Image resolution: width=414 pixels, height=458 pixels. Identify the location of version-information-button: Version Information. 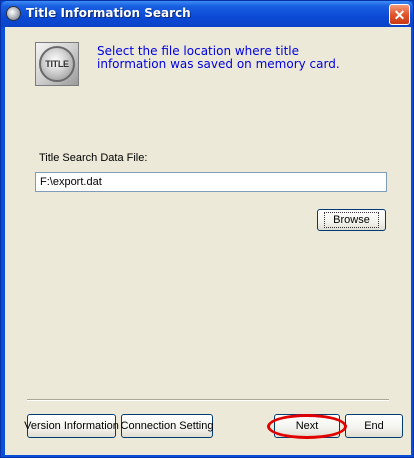
(71, 426).